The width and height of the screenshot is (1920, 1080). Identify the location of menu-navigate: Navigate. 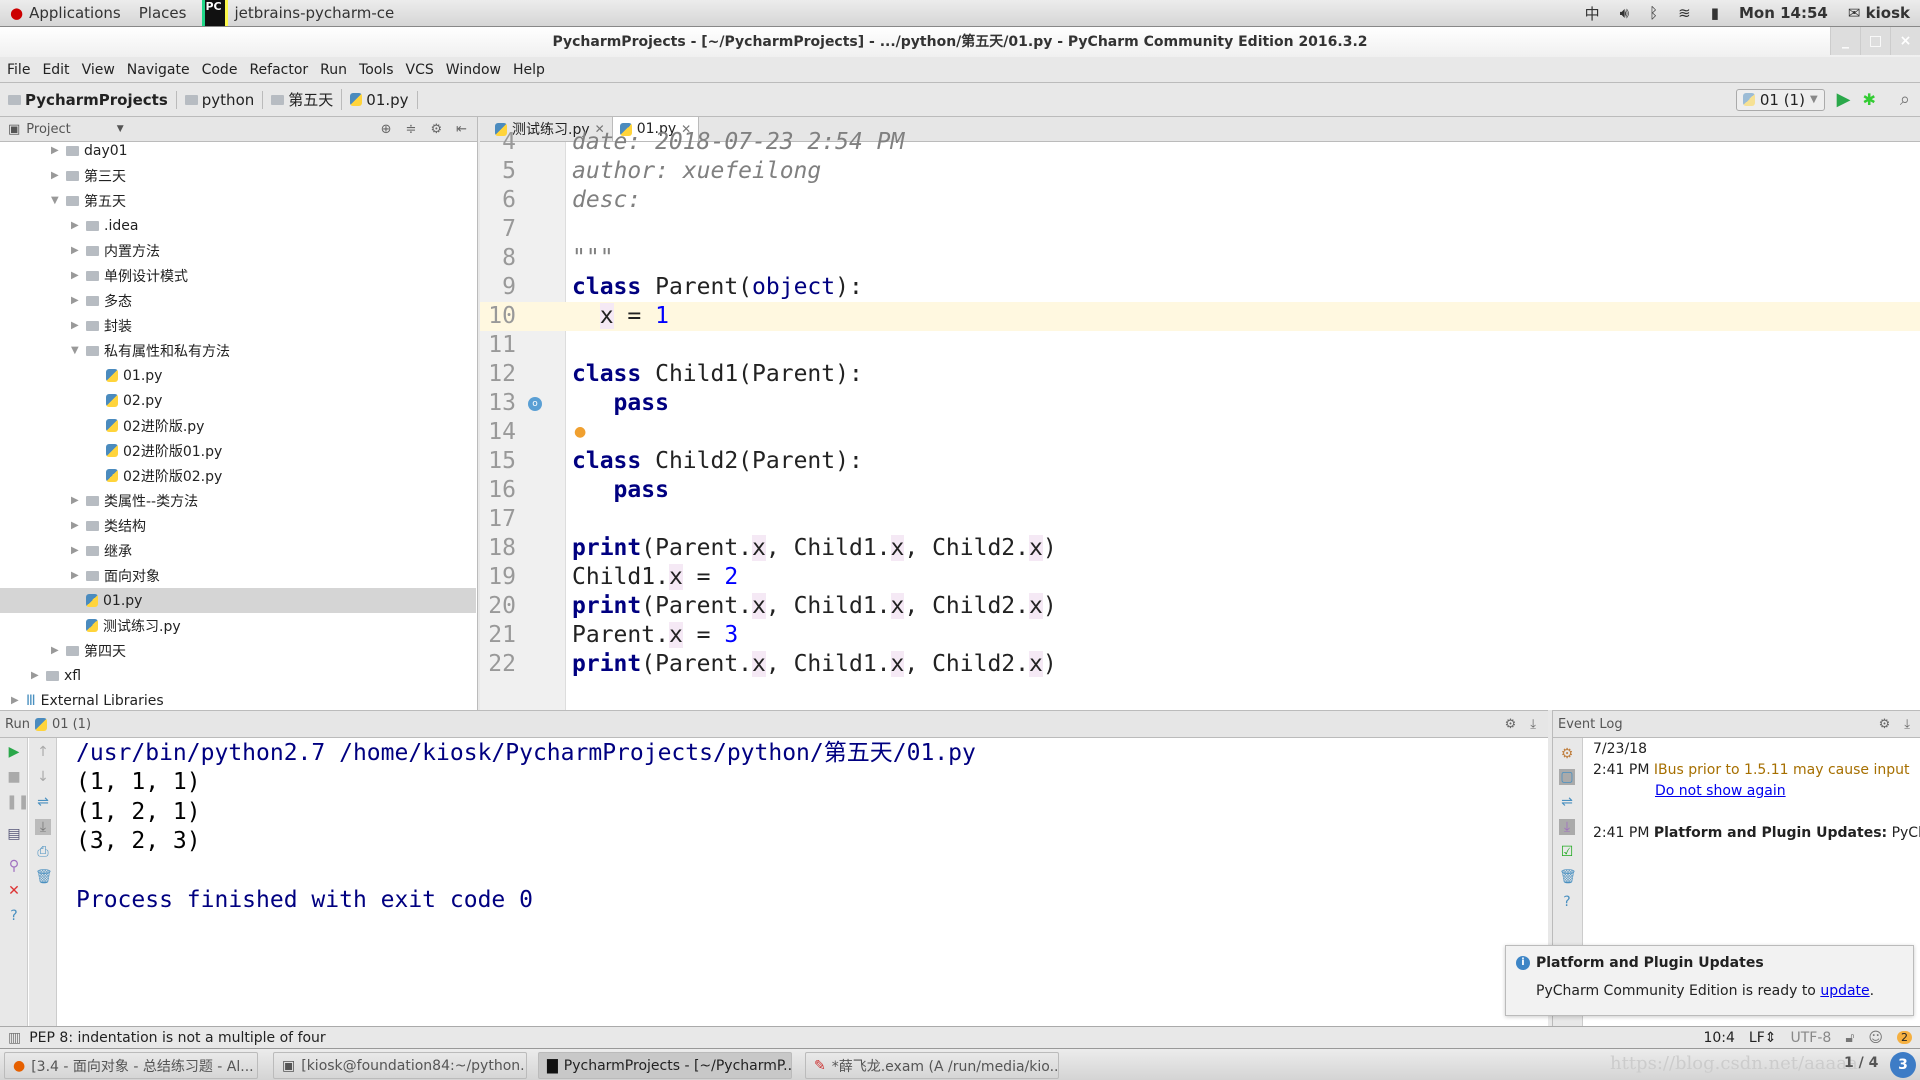
(158, 70).